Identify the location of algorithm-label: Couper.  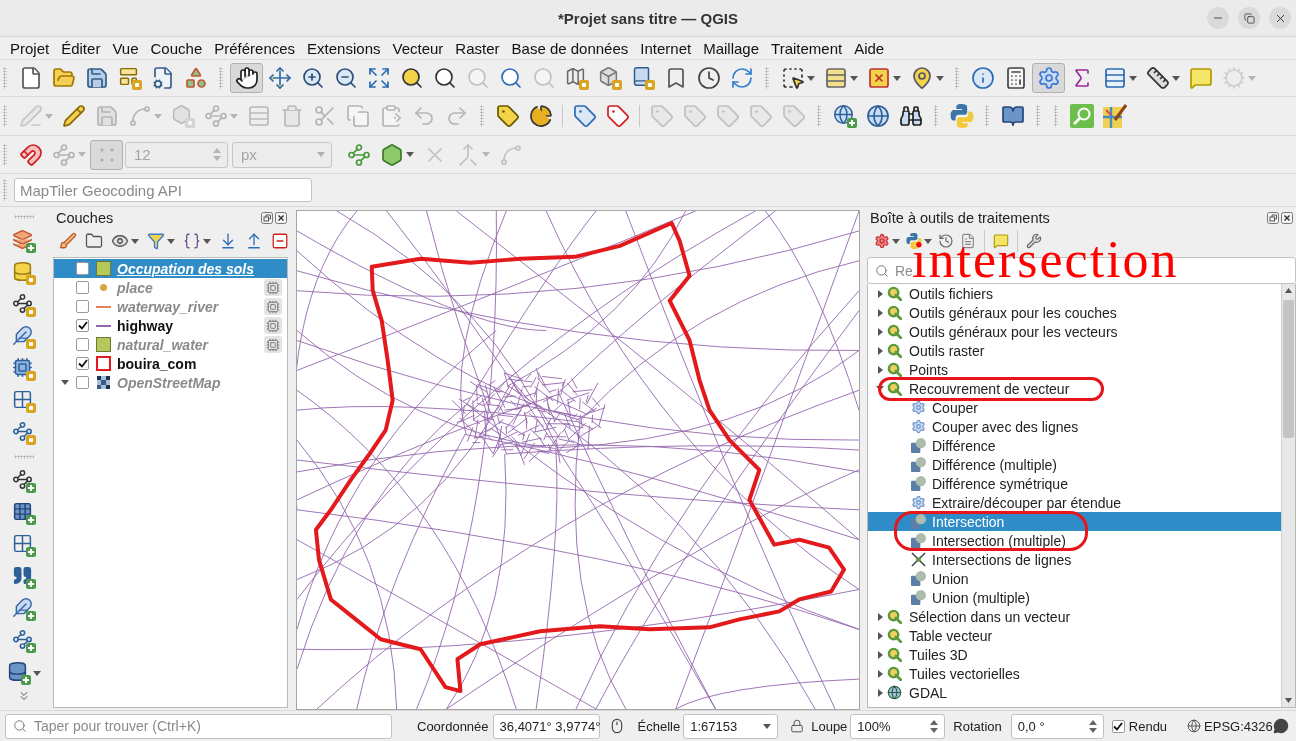
(955, 407).